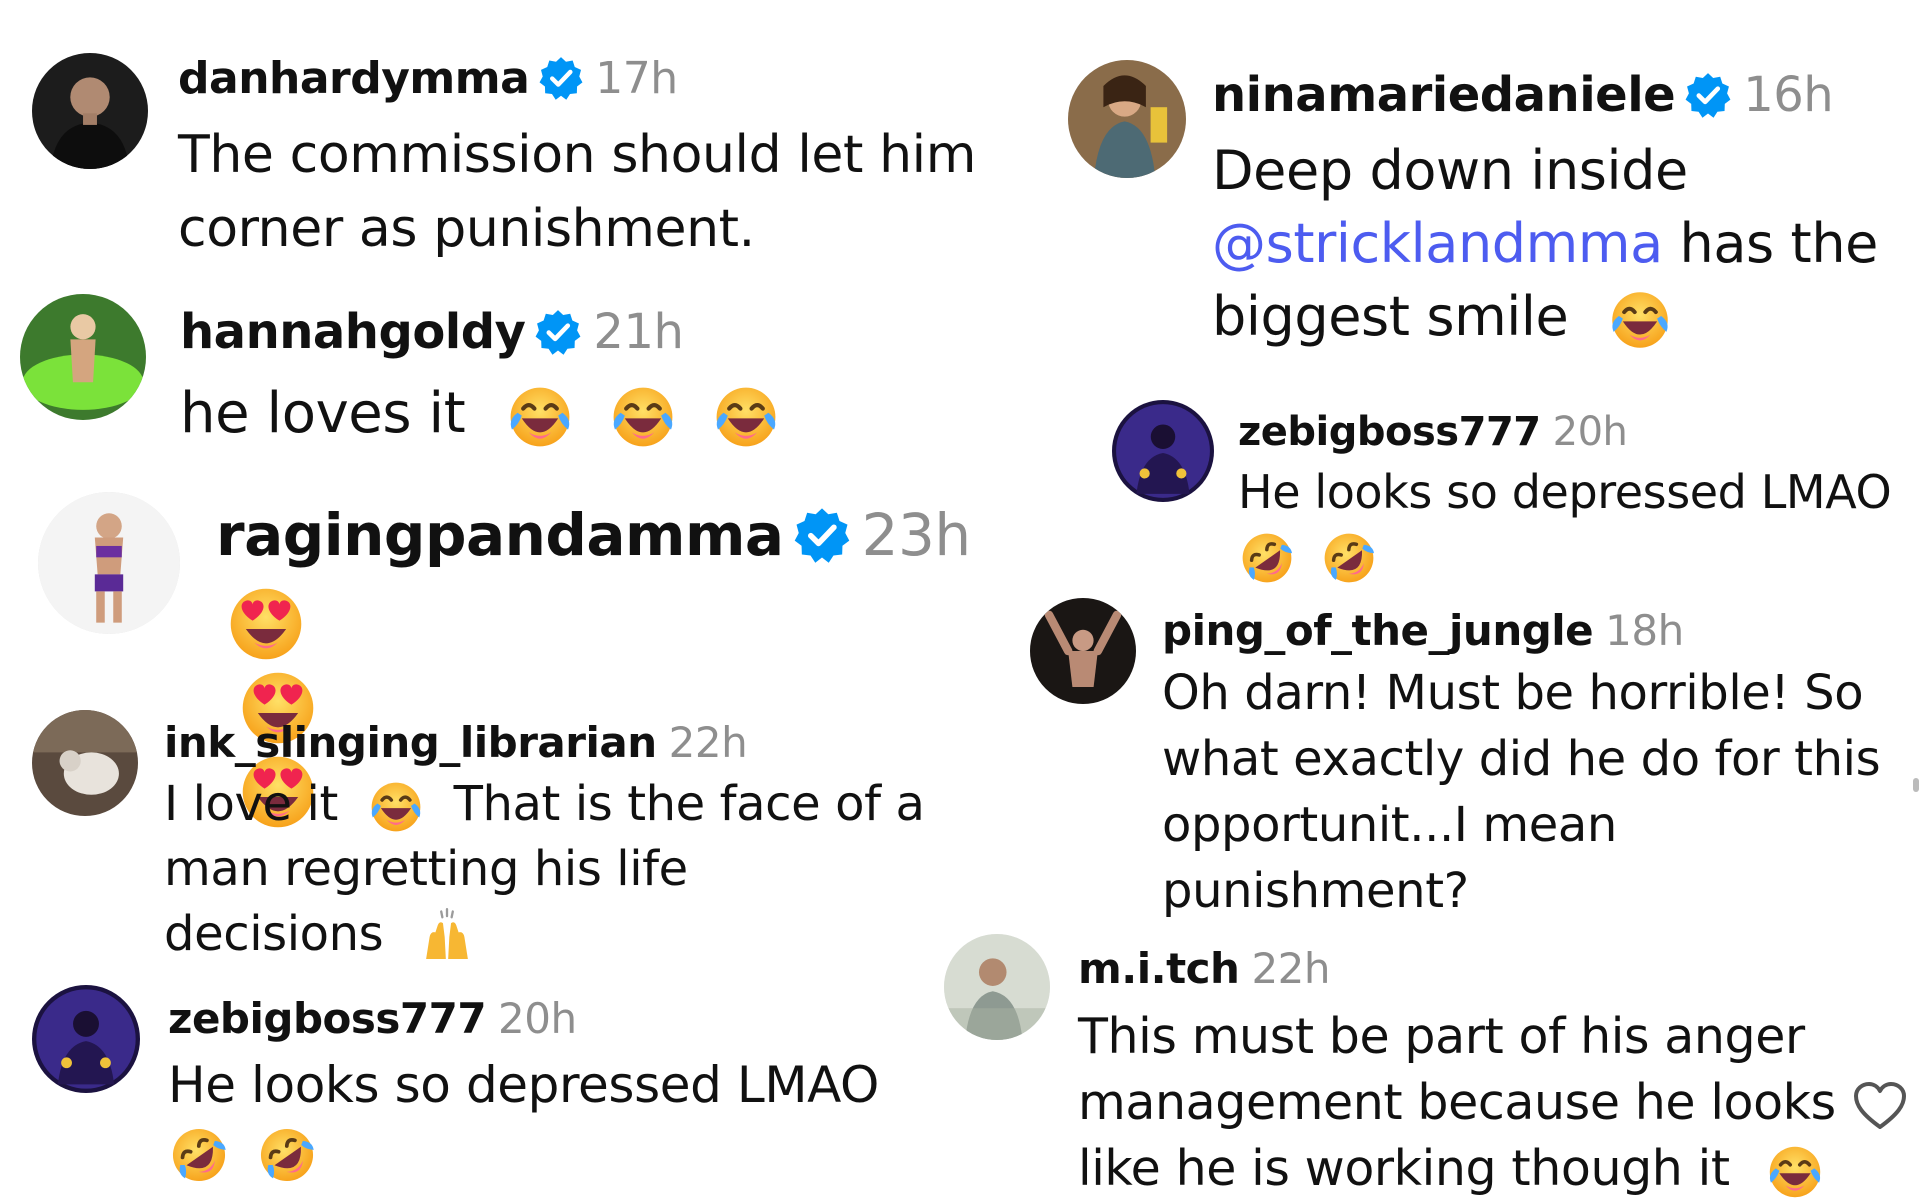  I want to click on comment-text: he loves it, so click(323, 413).